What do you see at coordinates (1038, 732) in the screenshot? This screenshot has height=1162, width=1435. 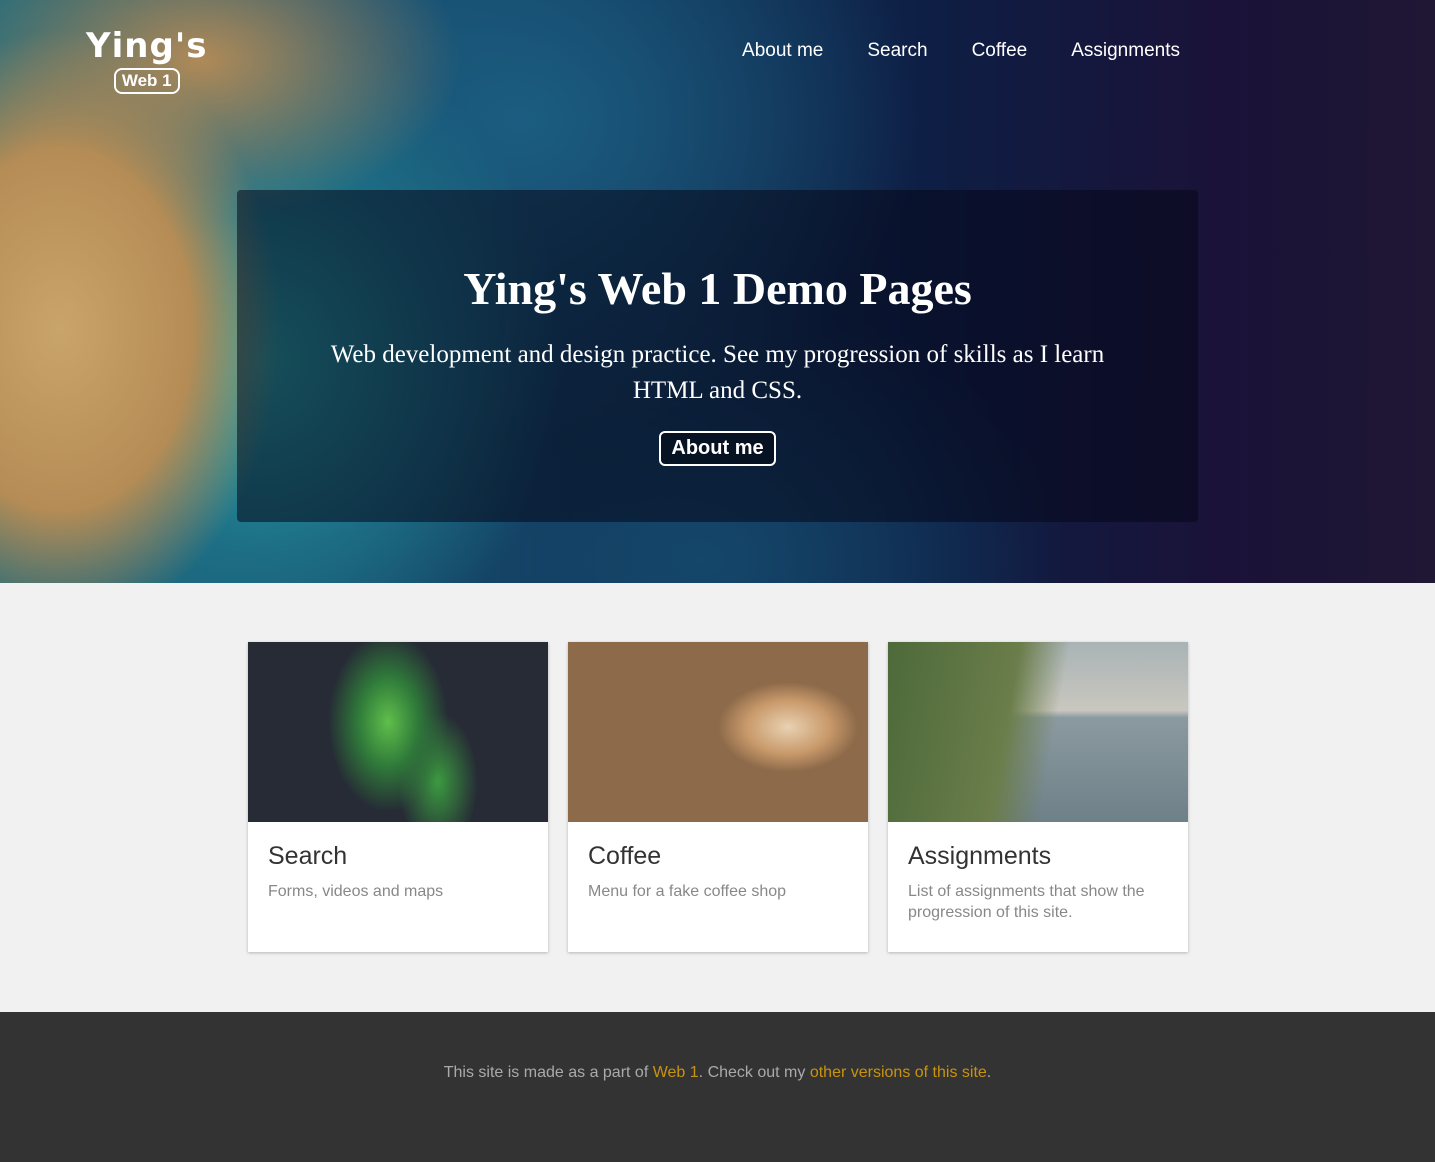 I see `coast-image` at bounding box center [1038, 732].